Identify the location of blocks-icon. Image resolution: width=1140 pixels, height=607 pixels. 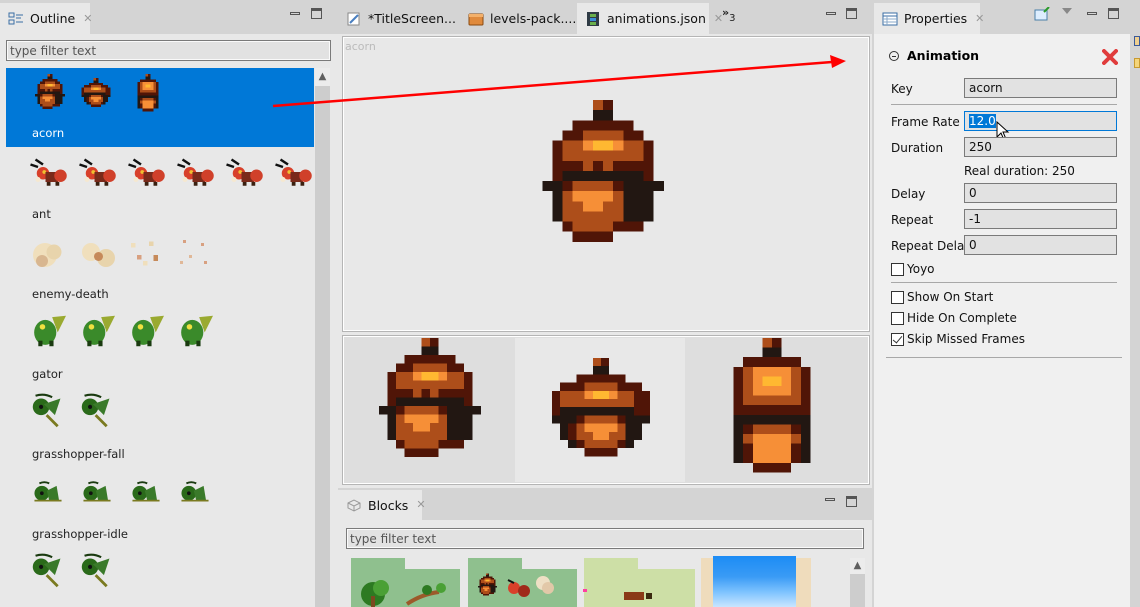
(354, 505).